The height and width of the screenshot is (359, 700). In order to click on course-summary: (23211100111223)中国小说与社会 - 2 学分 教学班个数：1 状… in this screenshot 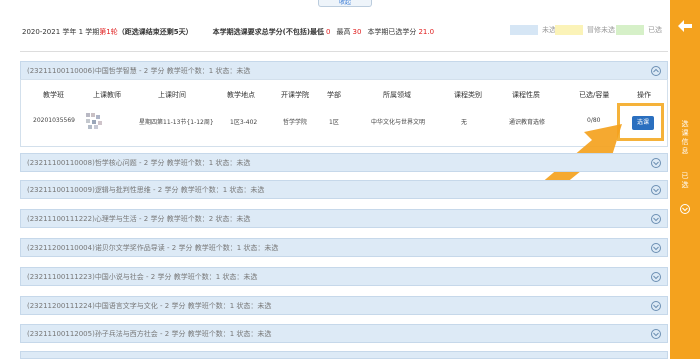, I will do `click(142, 276)`.